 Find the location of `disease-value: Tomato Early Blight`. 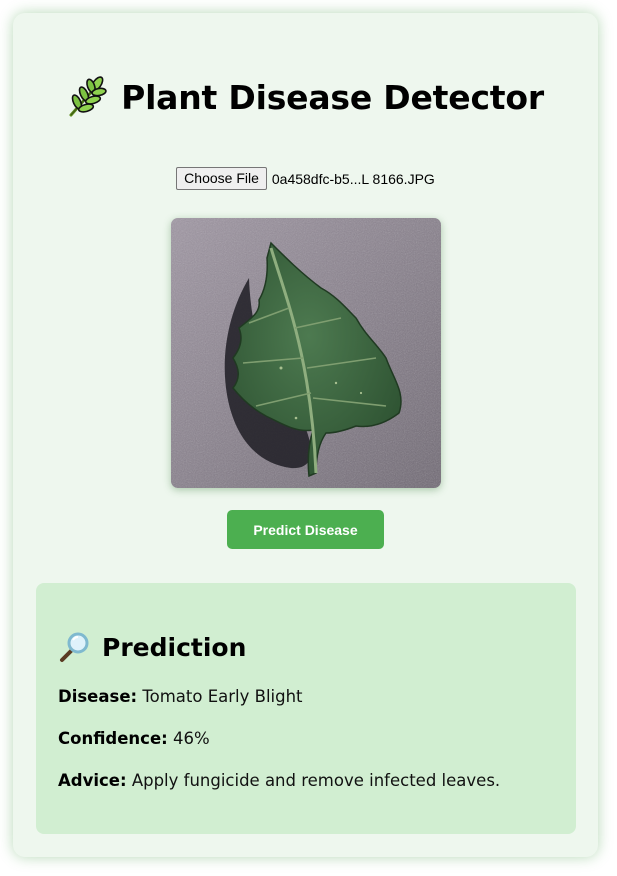

disease-value: Tomato Early Blight is located at coordinates (222, 696).